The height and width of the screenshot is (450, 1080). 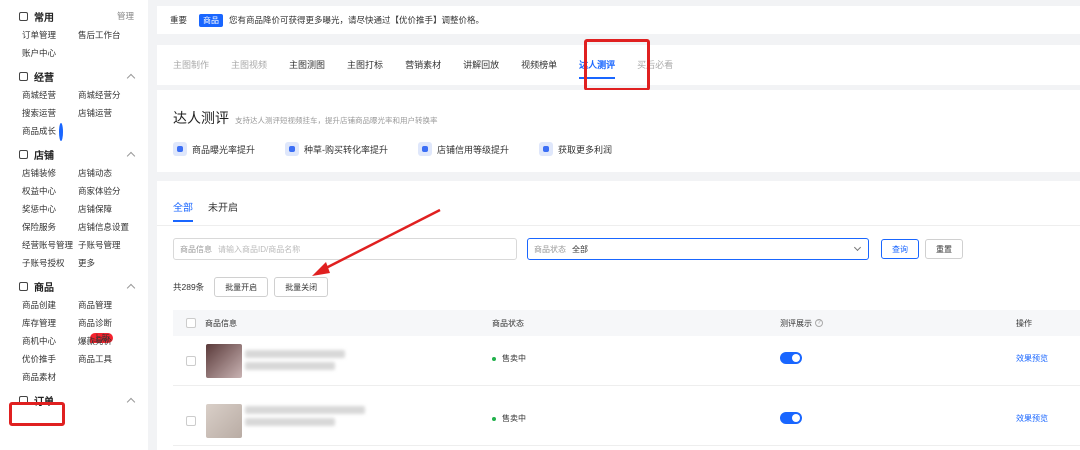 What do you see at coordinates (23, 76) in the screenshot?
I see `business-icon` at bounding box center [23, 76].